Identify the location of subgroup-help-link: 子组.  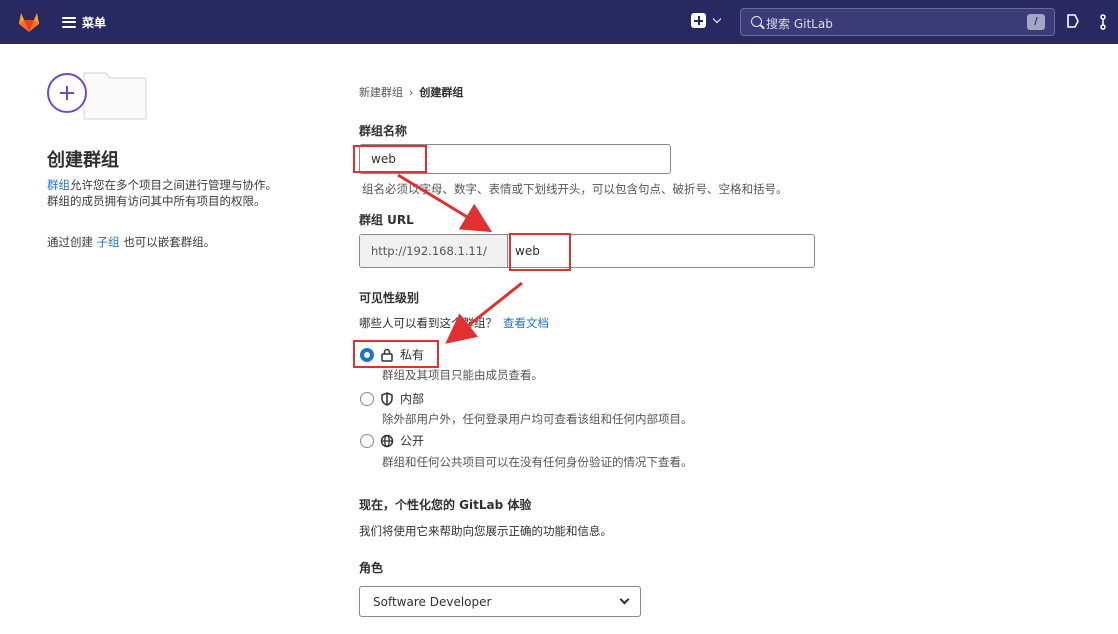
(108, 242).